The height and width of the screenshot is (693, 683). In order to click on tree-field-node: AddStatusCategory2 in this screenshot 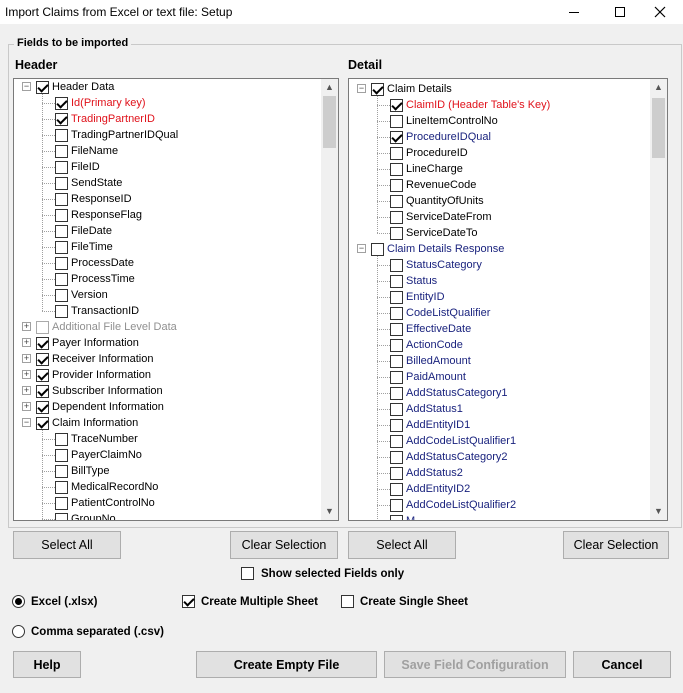, I will do `click(449, 457)`.